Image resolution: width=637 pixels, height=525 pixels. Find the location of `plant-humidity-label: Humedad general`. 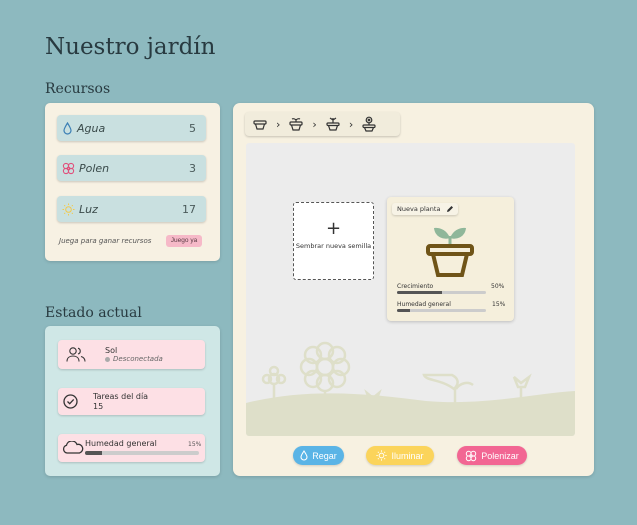

plant-humidity-label: Humedad general is located at coordinates (424, 304).